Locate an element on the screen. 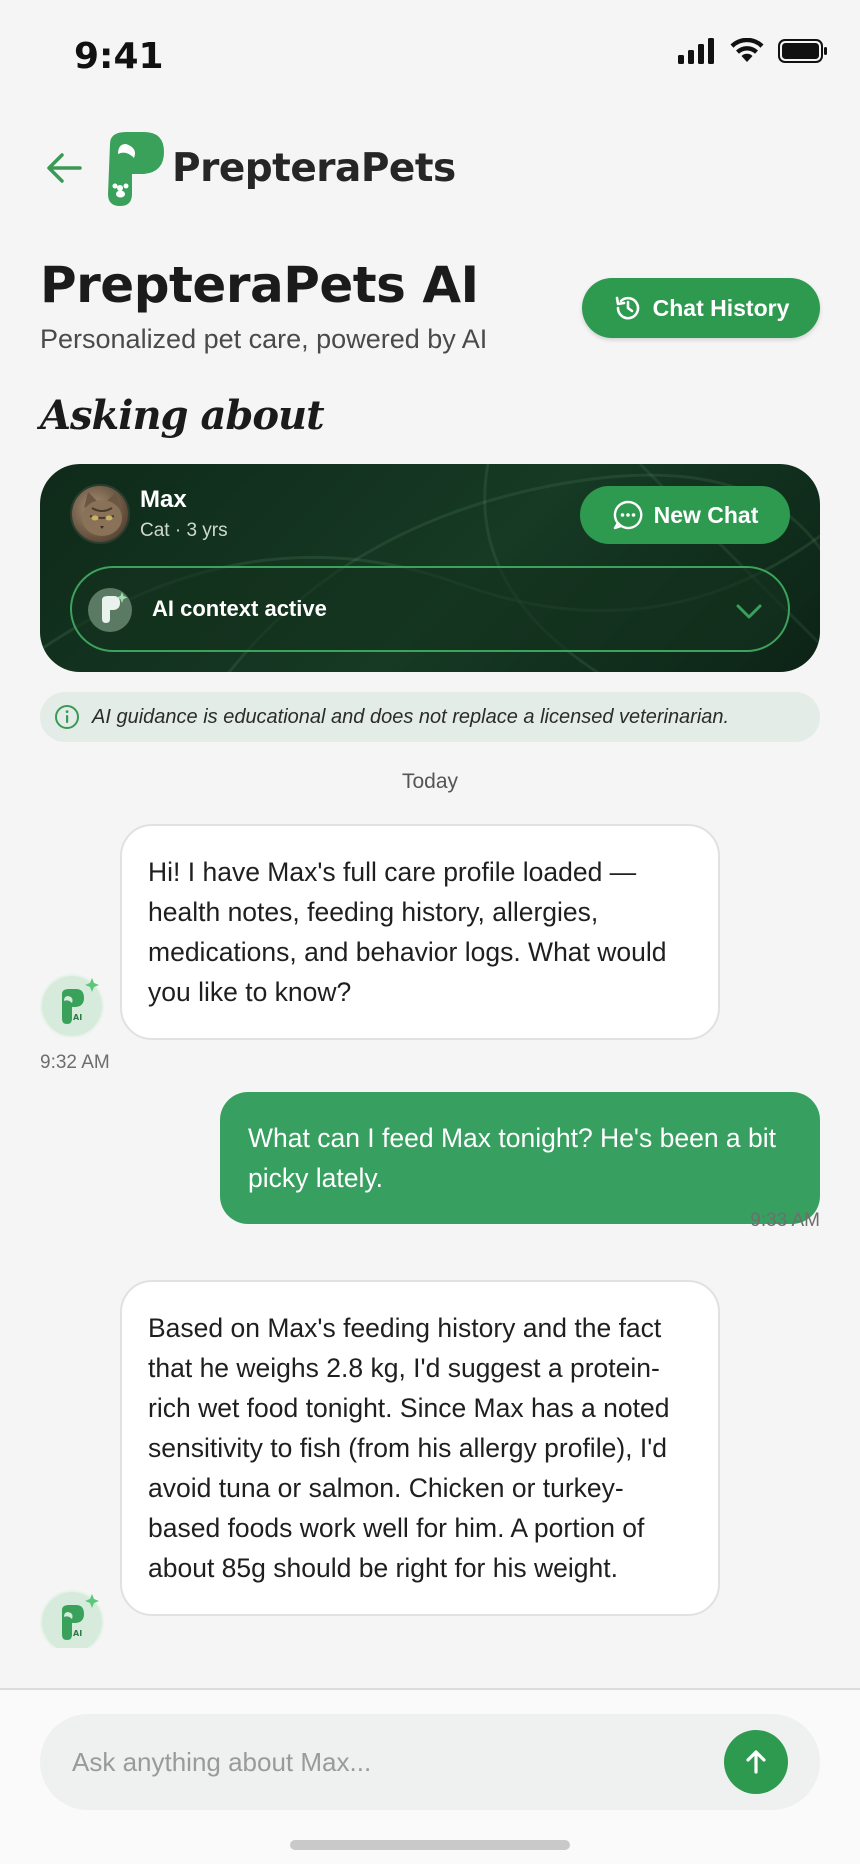 This screenshot has height=1864, width=860. status-time: 9:41 is located at coordinates (119, 56).